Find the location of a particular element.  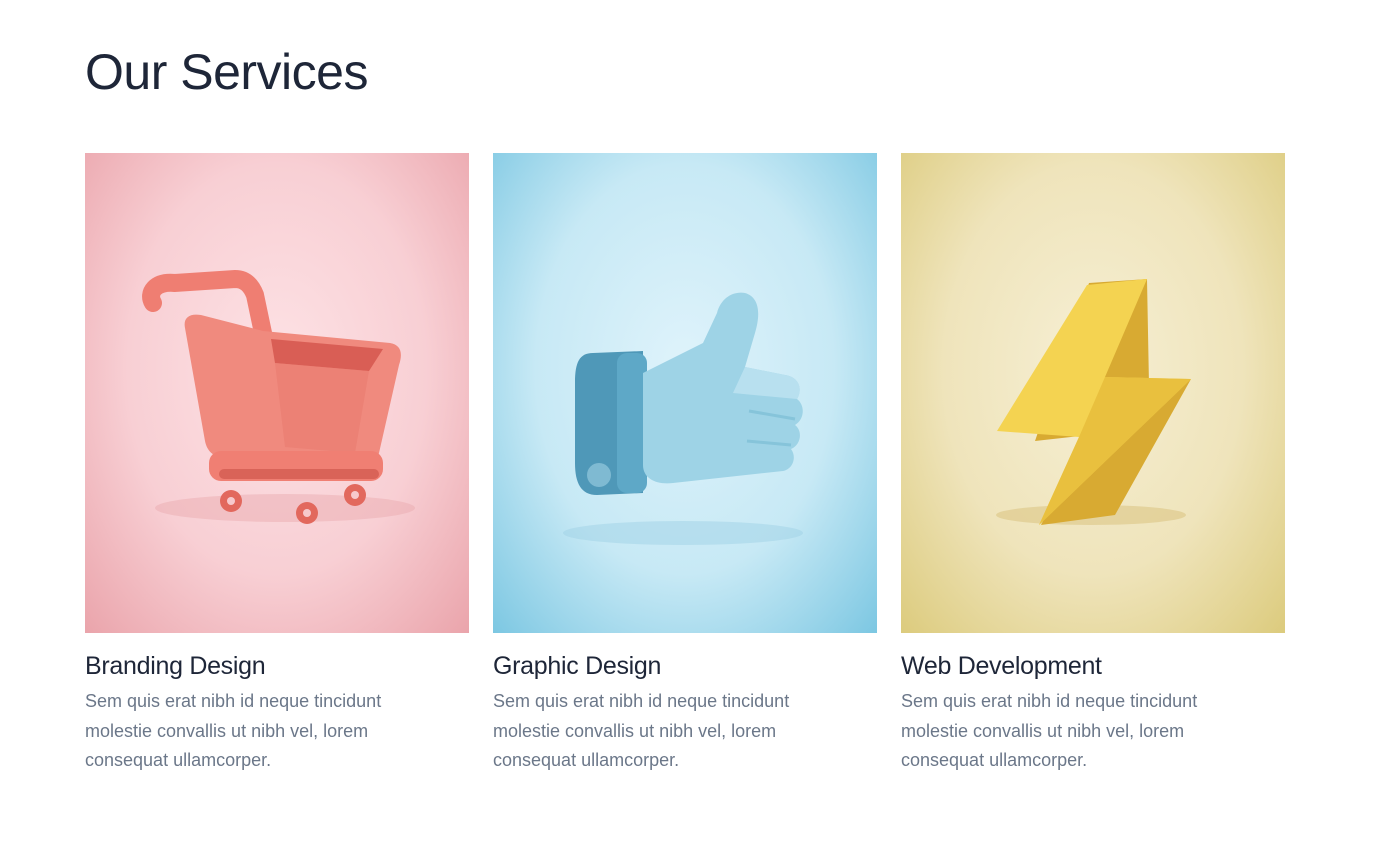

service-title: Graphic Design is located at coordinates (577, 666).